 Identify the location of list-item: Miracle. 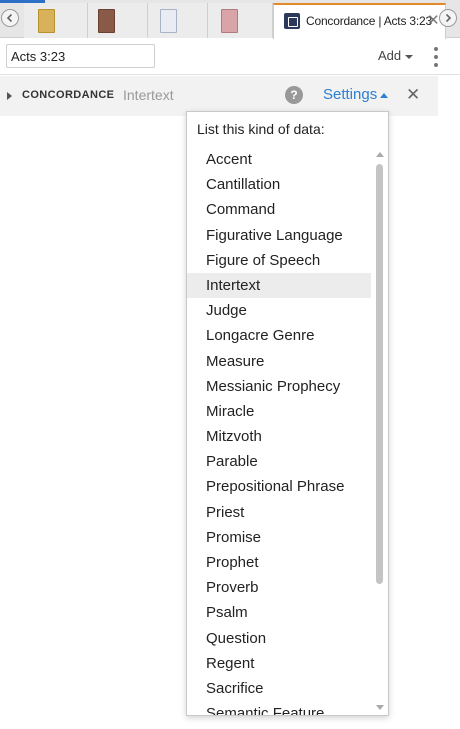
(279, 411).